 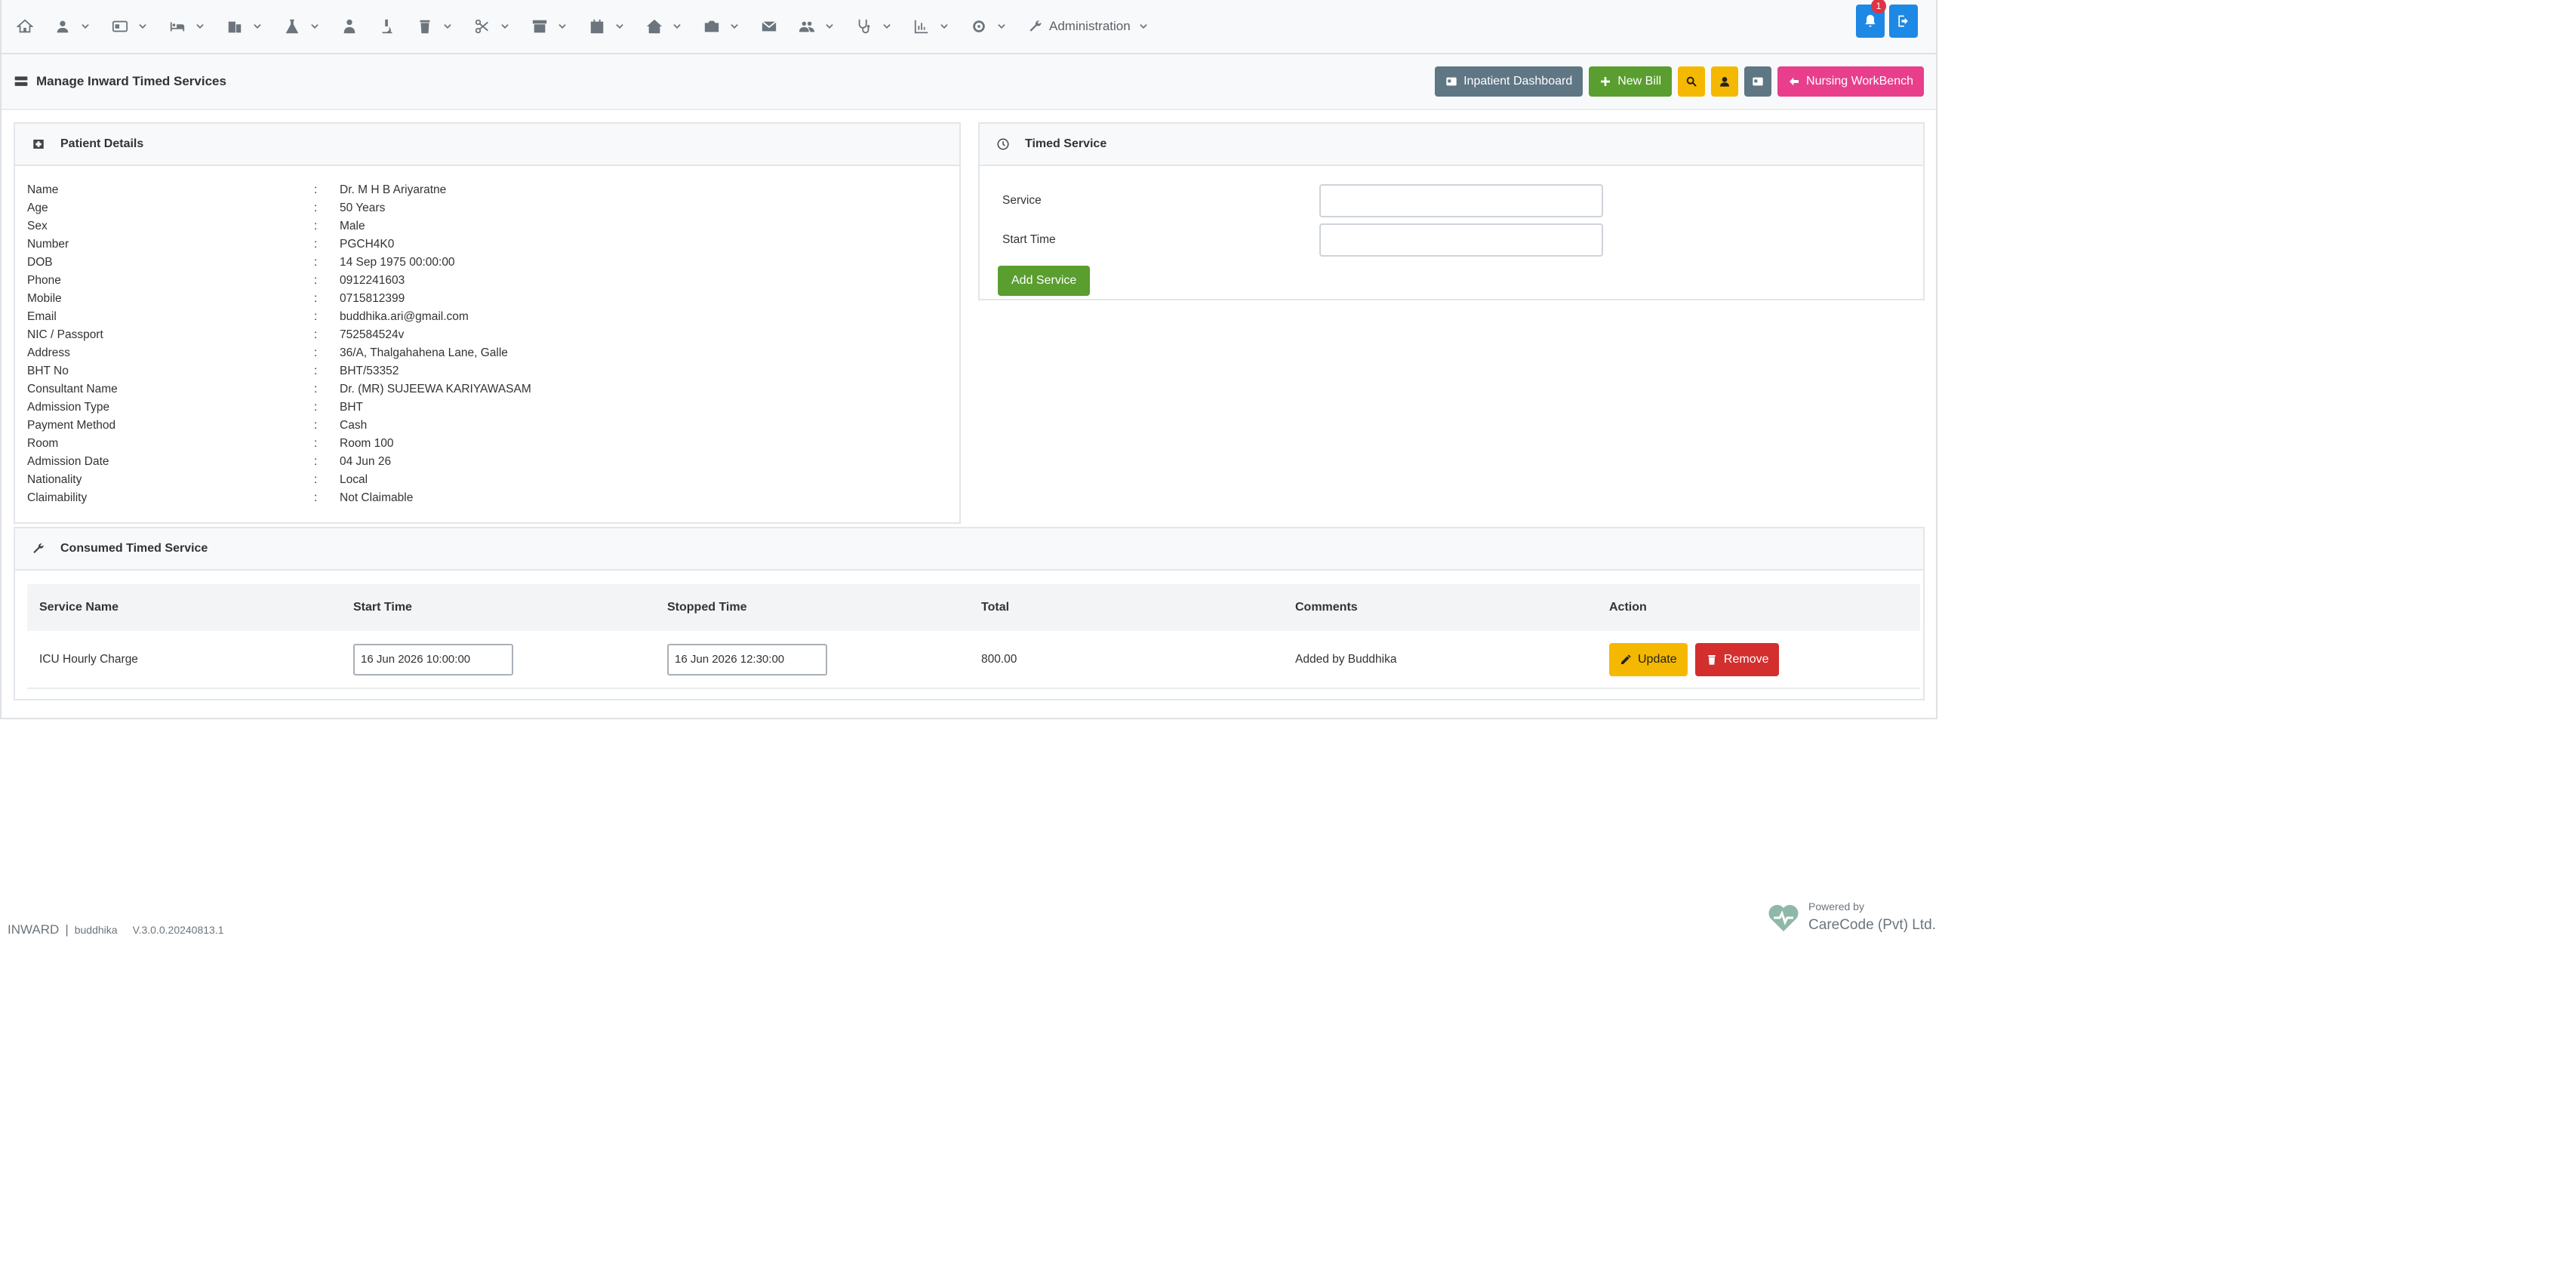 I want to click on list-icon, so click(x=21, y=81).